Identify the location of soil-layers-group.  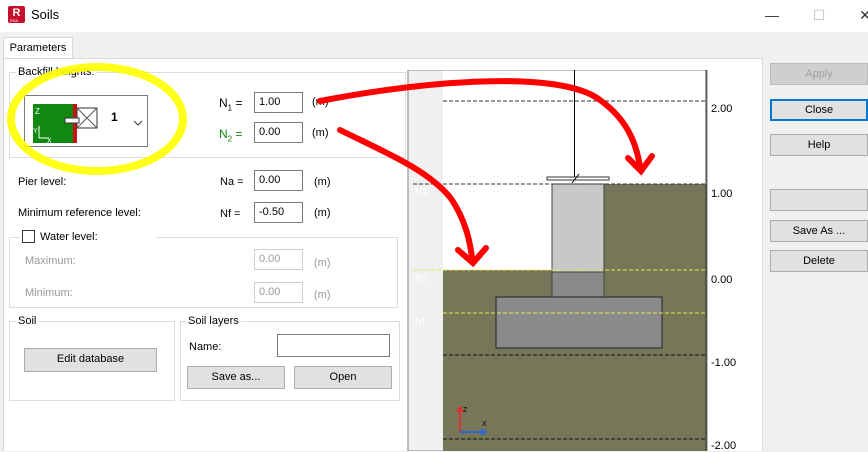
(290, 361).